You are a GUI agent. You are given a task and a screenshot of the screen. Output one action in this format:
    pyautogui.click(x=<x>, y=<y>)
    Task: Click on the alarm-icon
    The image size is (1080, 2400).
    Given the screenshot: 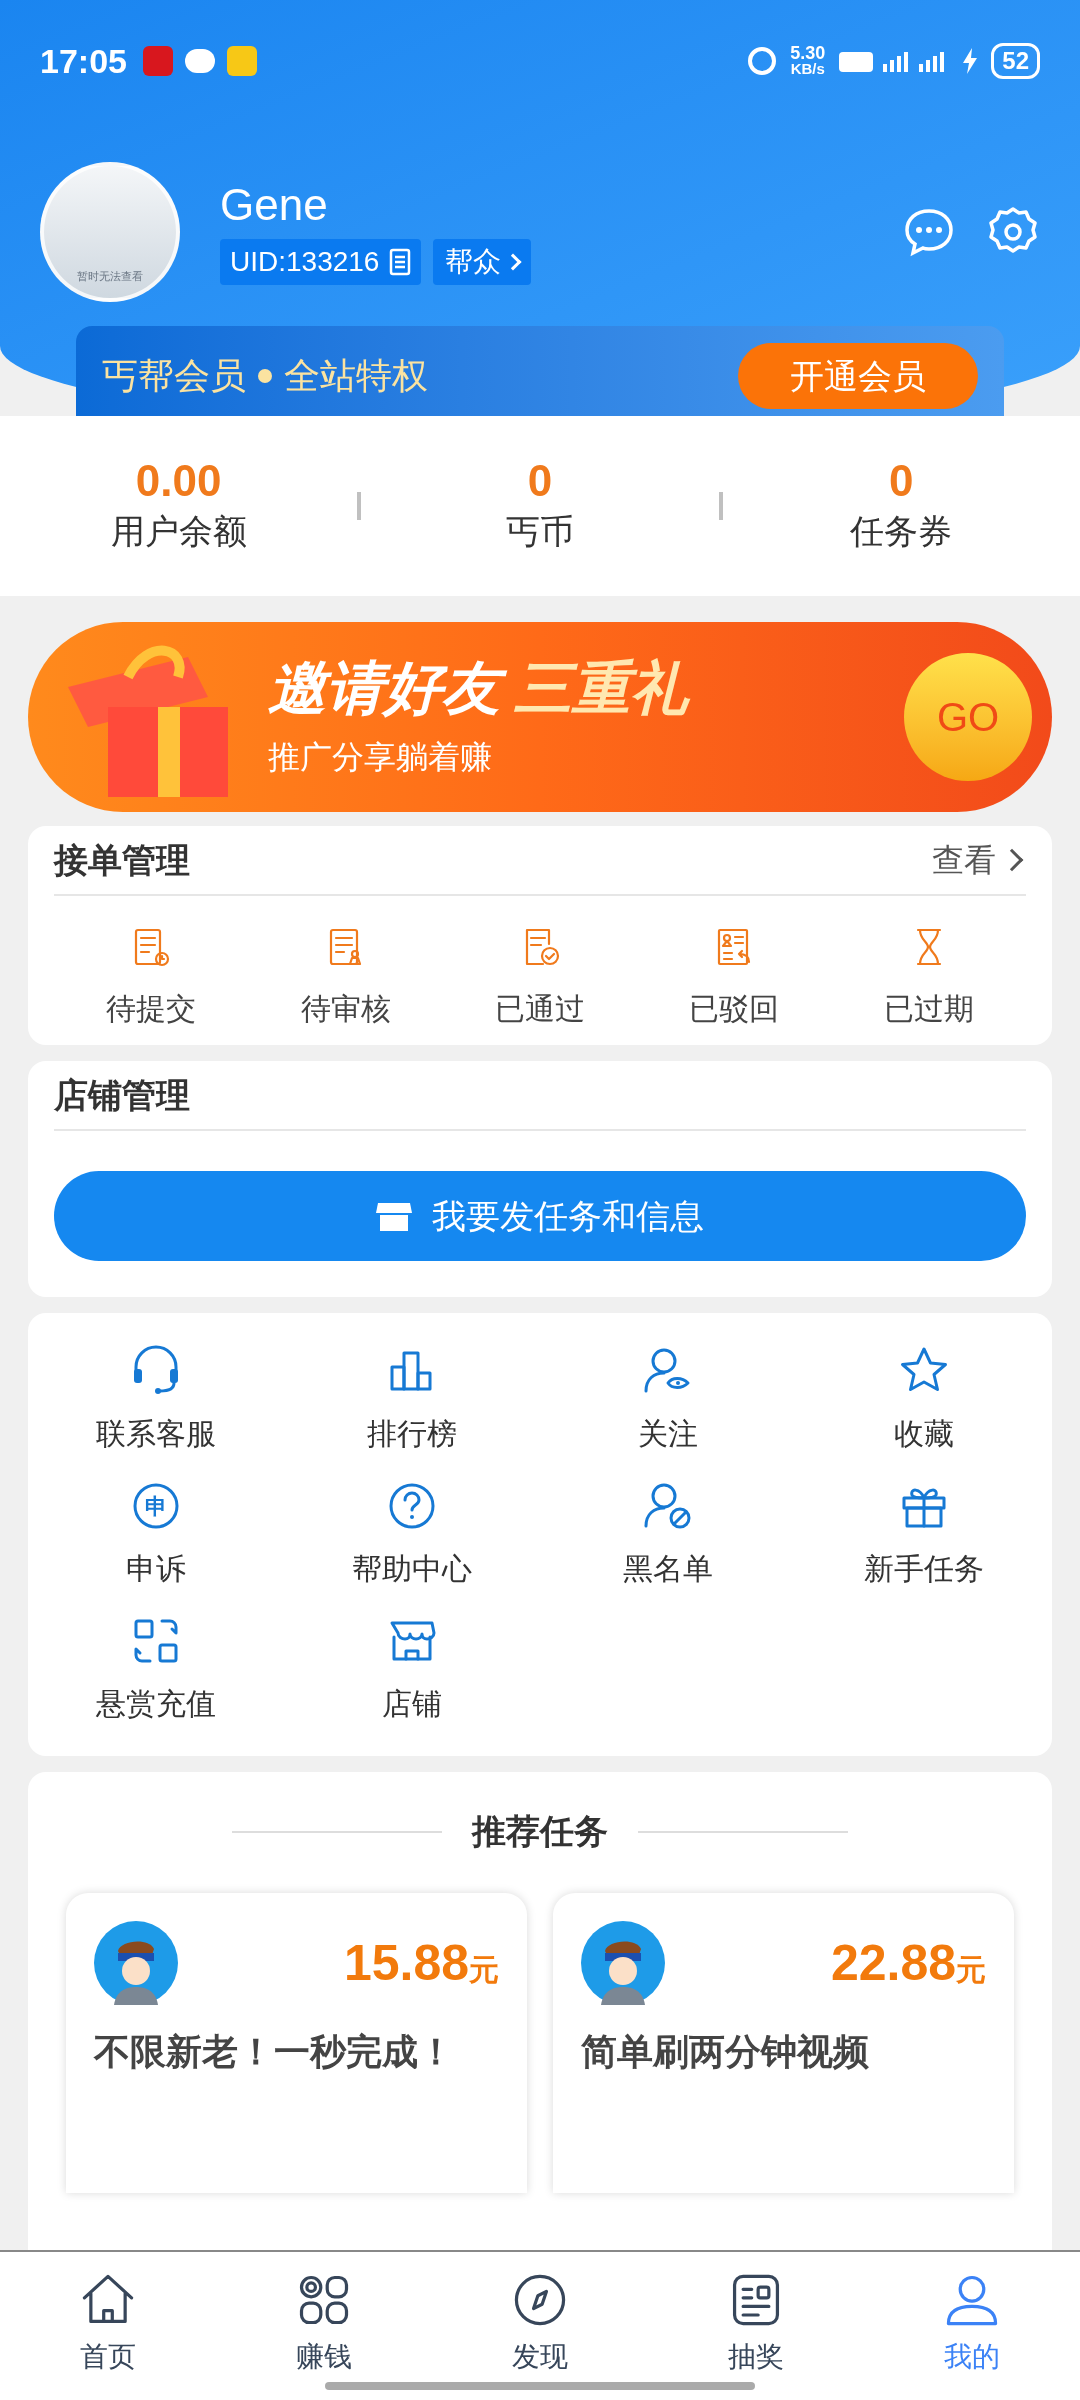 What is the action you would take?
    pyautogui.click(x=762, y=61)
    